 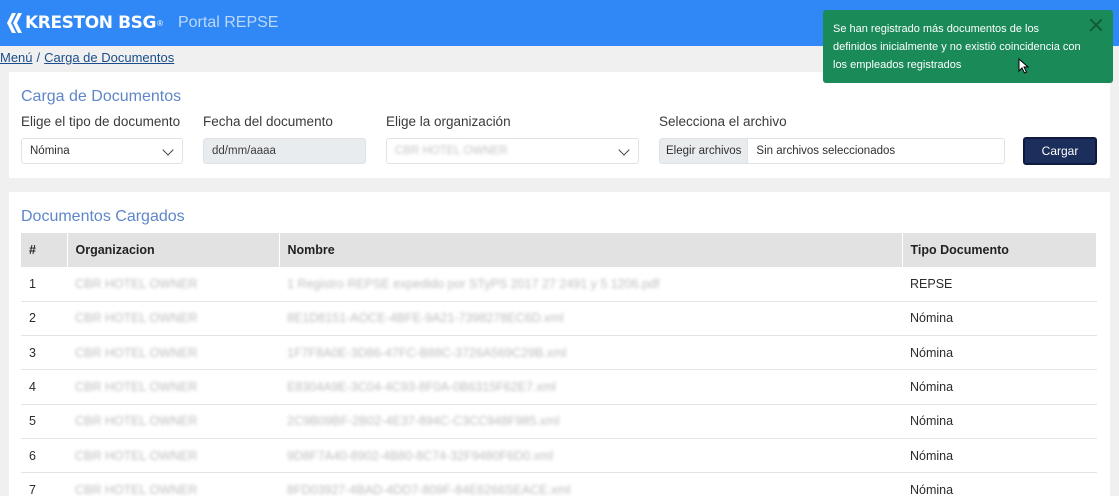 What do you see at coordinates (101, 121) in the screenshot?
I see `doc-type-label: Elige el tipo de documento` at bounding box center [101, 121].